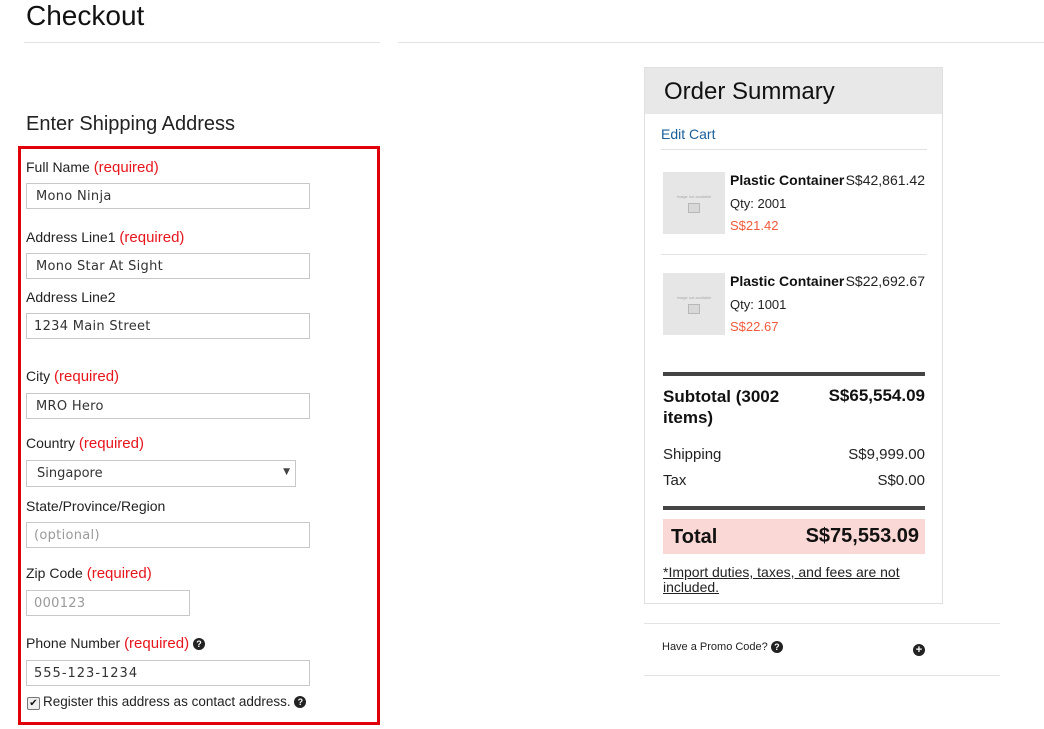 This screenshot has height=729, width=1044. I want to click on address1-label-text: Address Line1, so click(71, 237).